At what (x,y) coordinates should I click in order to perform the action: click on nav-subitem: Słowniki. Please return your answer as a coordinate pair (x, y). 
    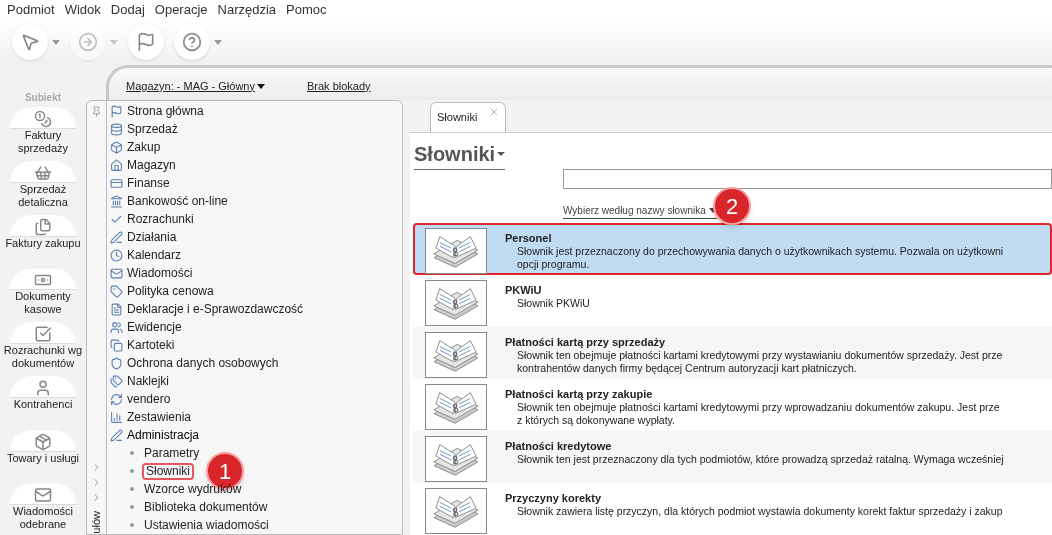
    Looking at the image, I should click on (168, 471).